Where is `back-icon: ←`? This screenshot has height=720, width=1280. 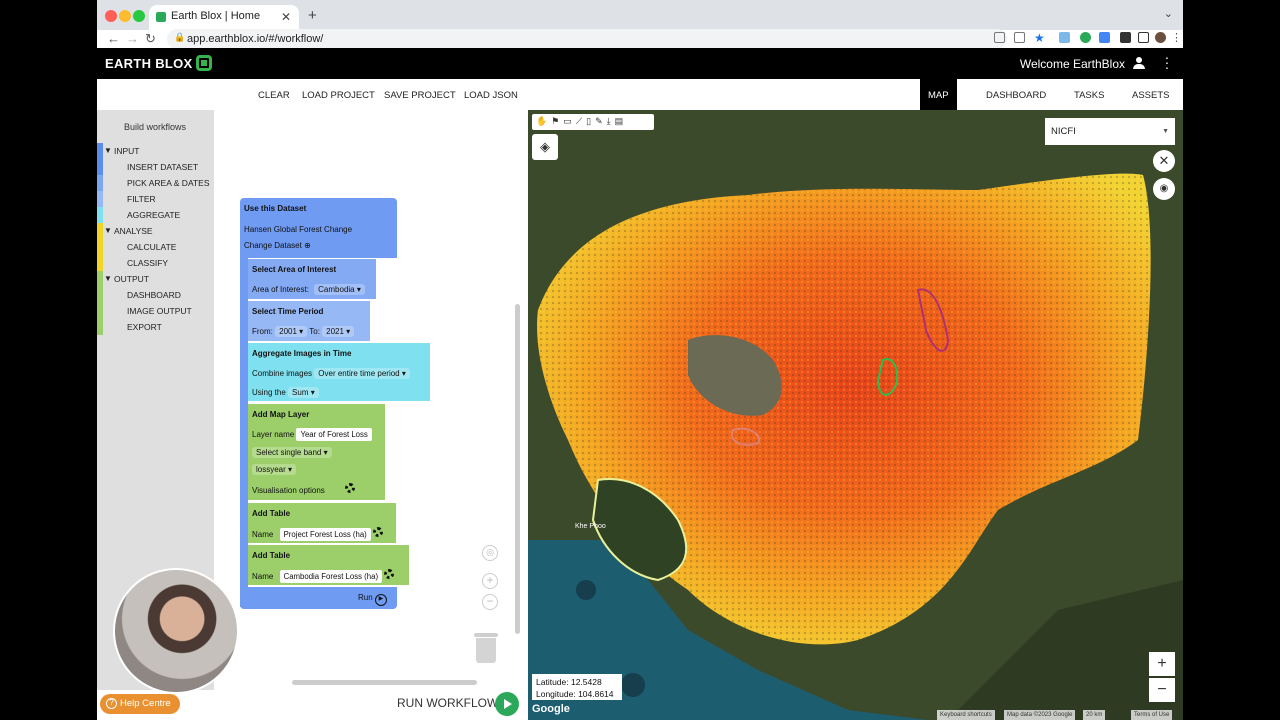 back-icon: ← is located at coordinates (113, 38).